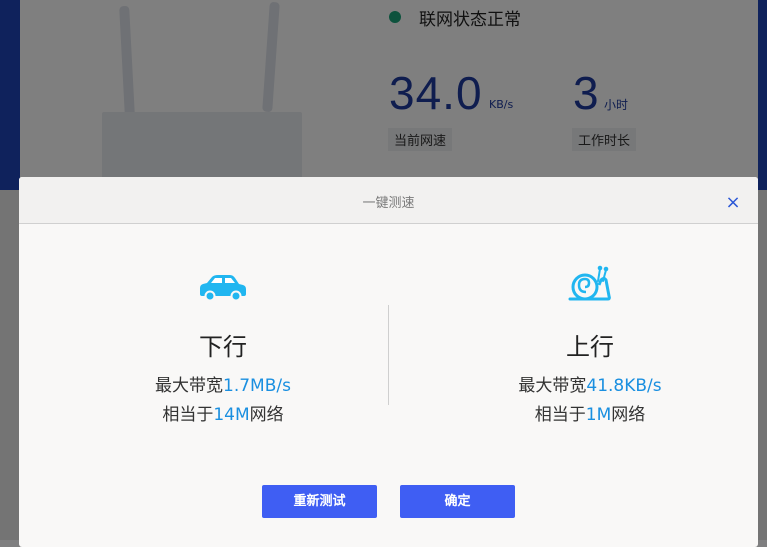  I want to click on snail-icon, so click(589, 283).